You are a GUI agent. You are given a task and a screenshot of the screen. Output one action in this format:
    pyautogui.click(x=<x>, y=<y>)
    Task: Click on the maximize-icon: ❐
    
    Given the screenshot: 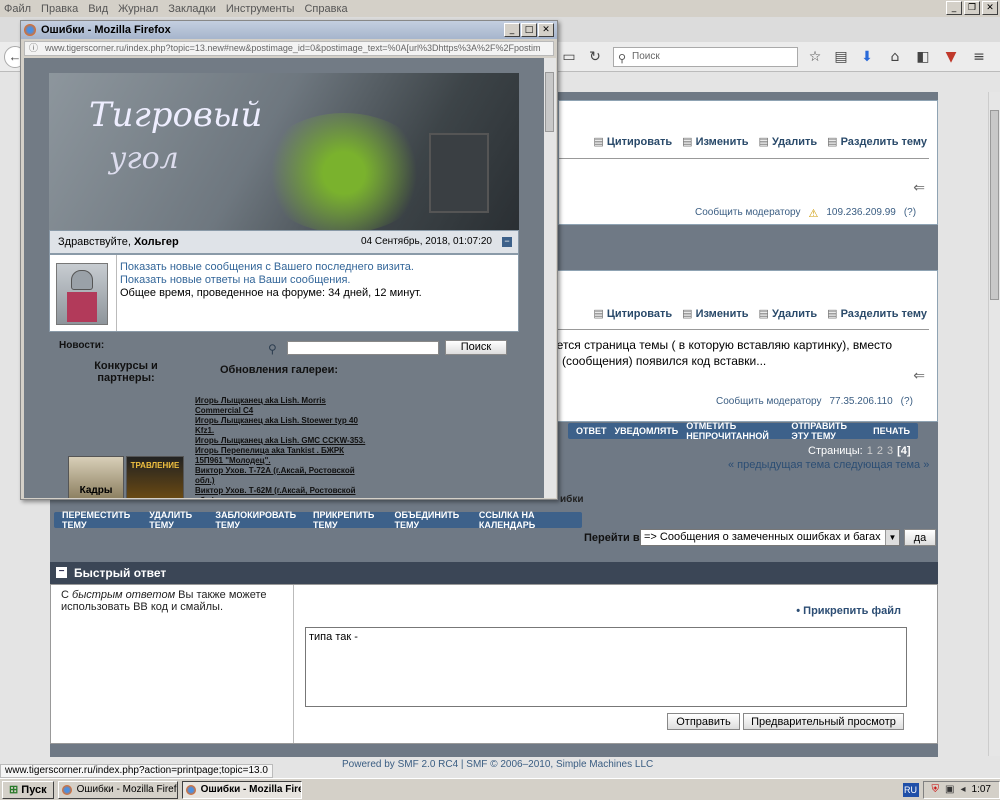 What is the action you would take?
    pyautogui.click(x=972, y=8)
    